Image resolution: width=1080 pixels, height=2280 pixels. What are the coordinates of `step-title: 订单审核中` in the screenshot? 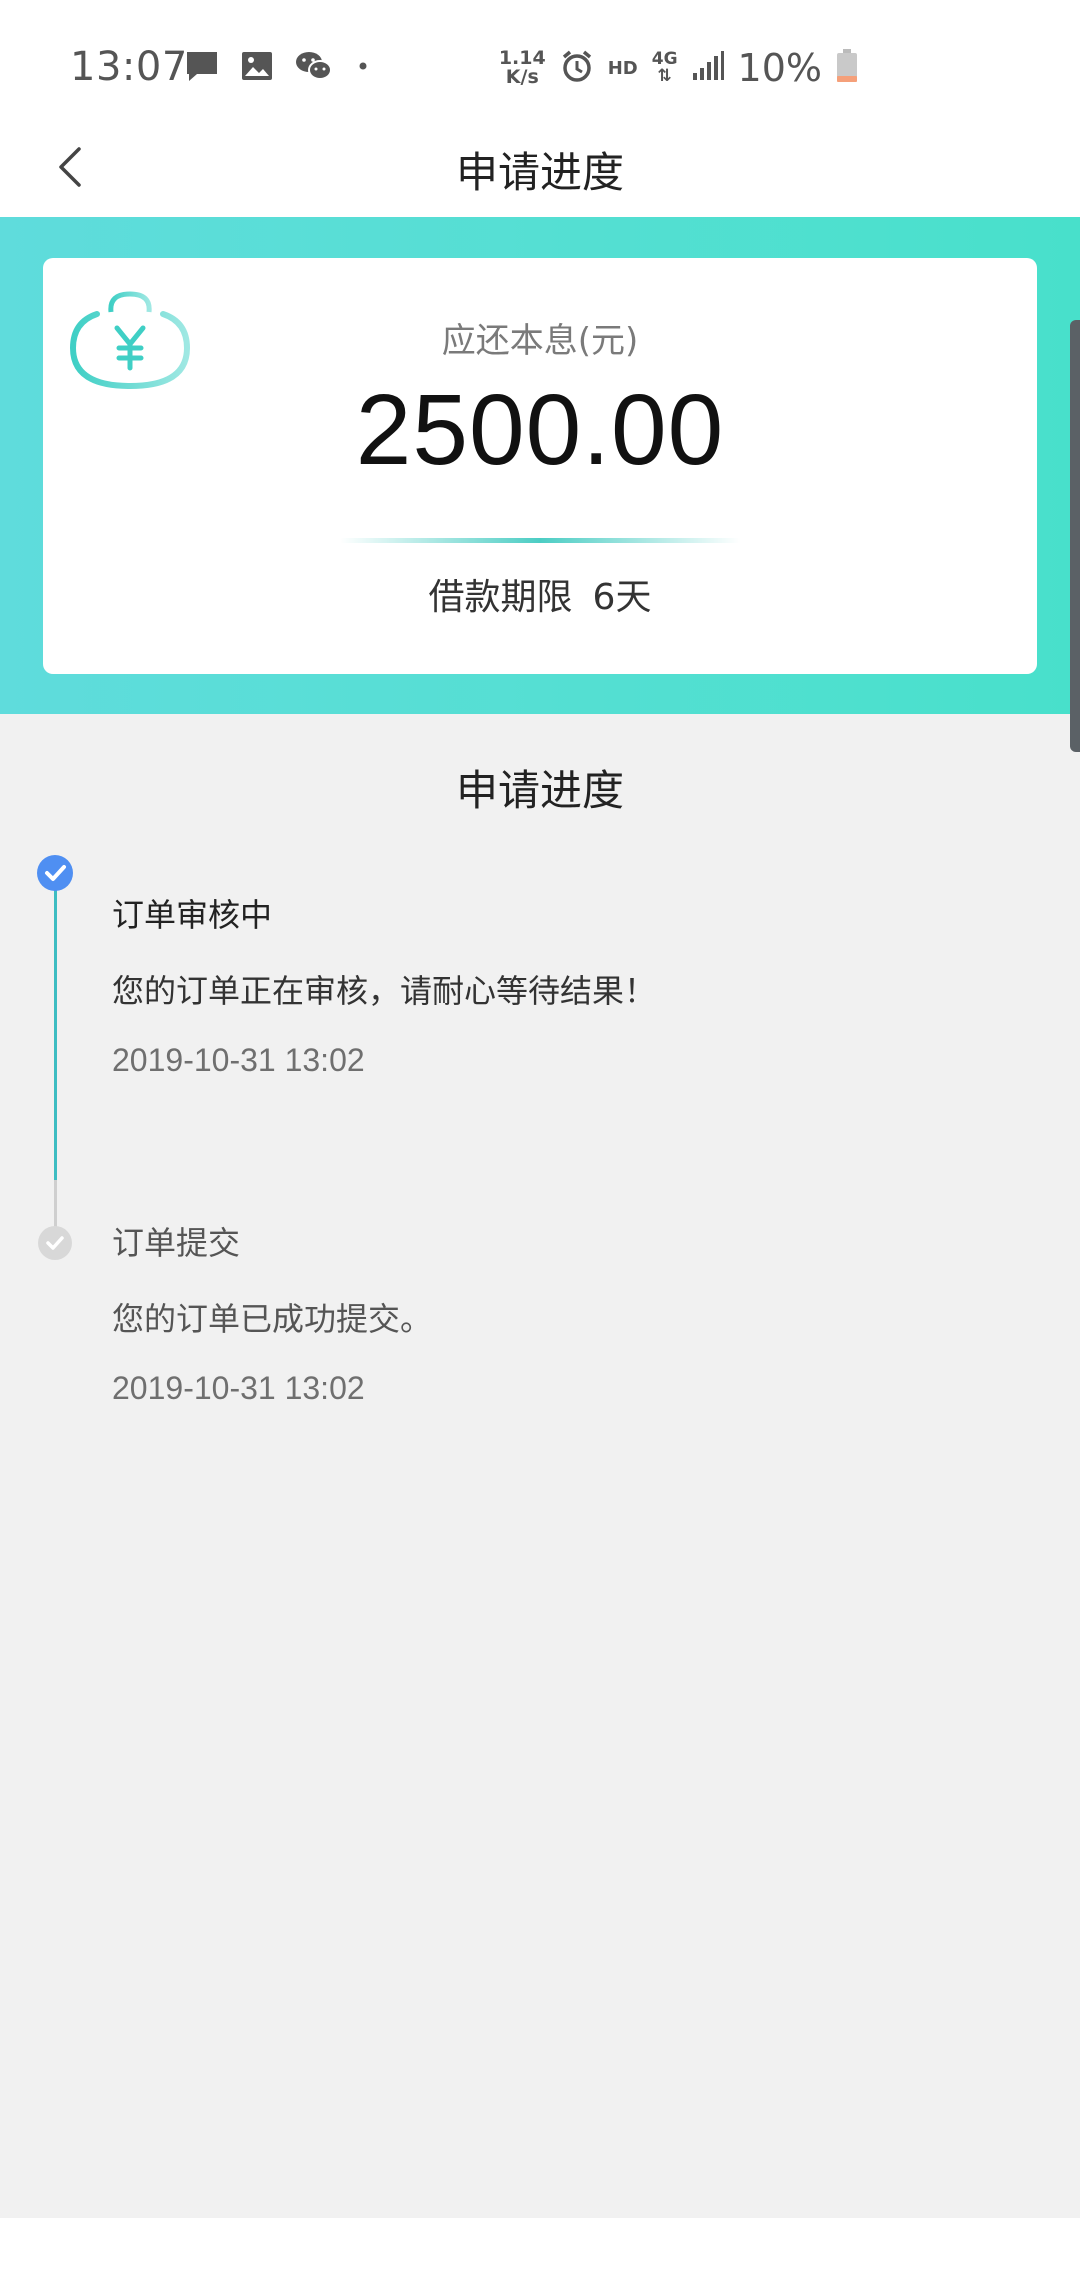 It's located at (192, 915).